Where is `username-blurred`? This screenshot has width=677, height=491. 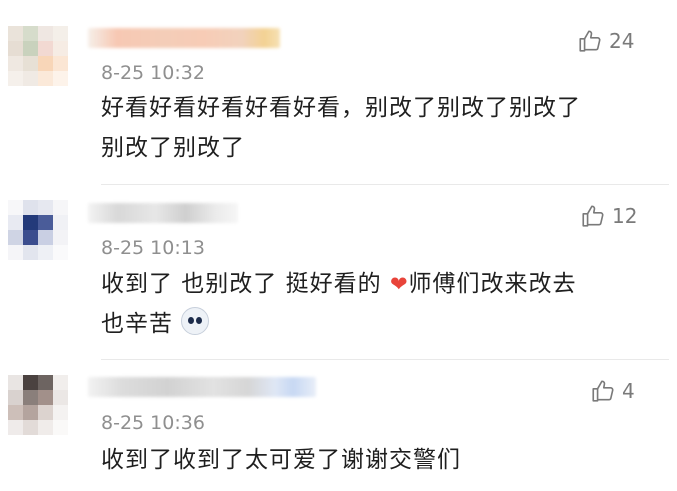
username-blurred is located at coordinates (202, 387).